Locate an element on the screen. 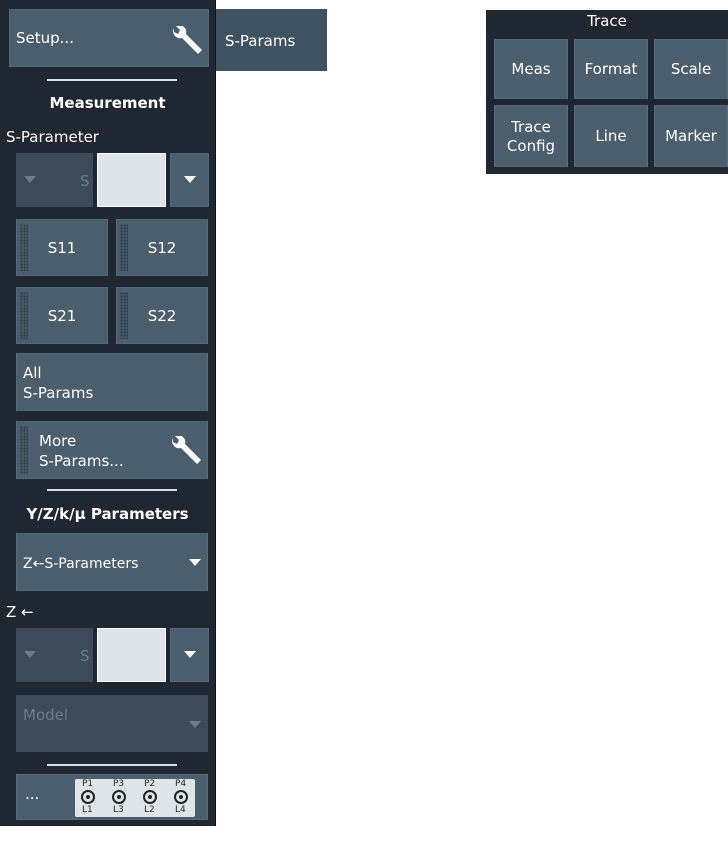  z-parameter-dropdown is located at coordinates (189, 655).